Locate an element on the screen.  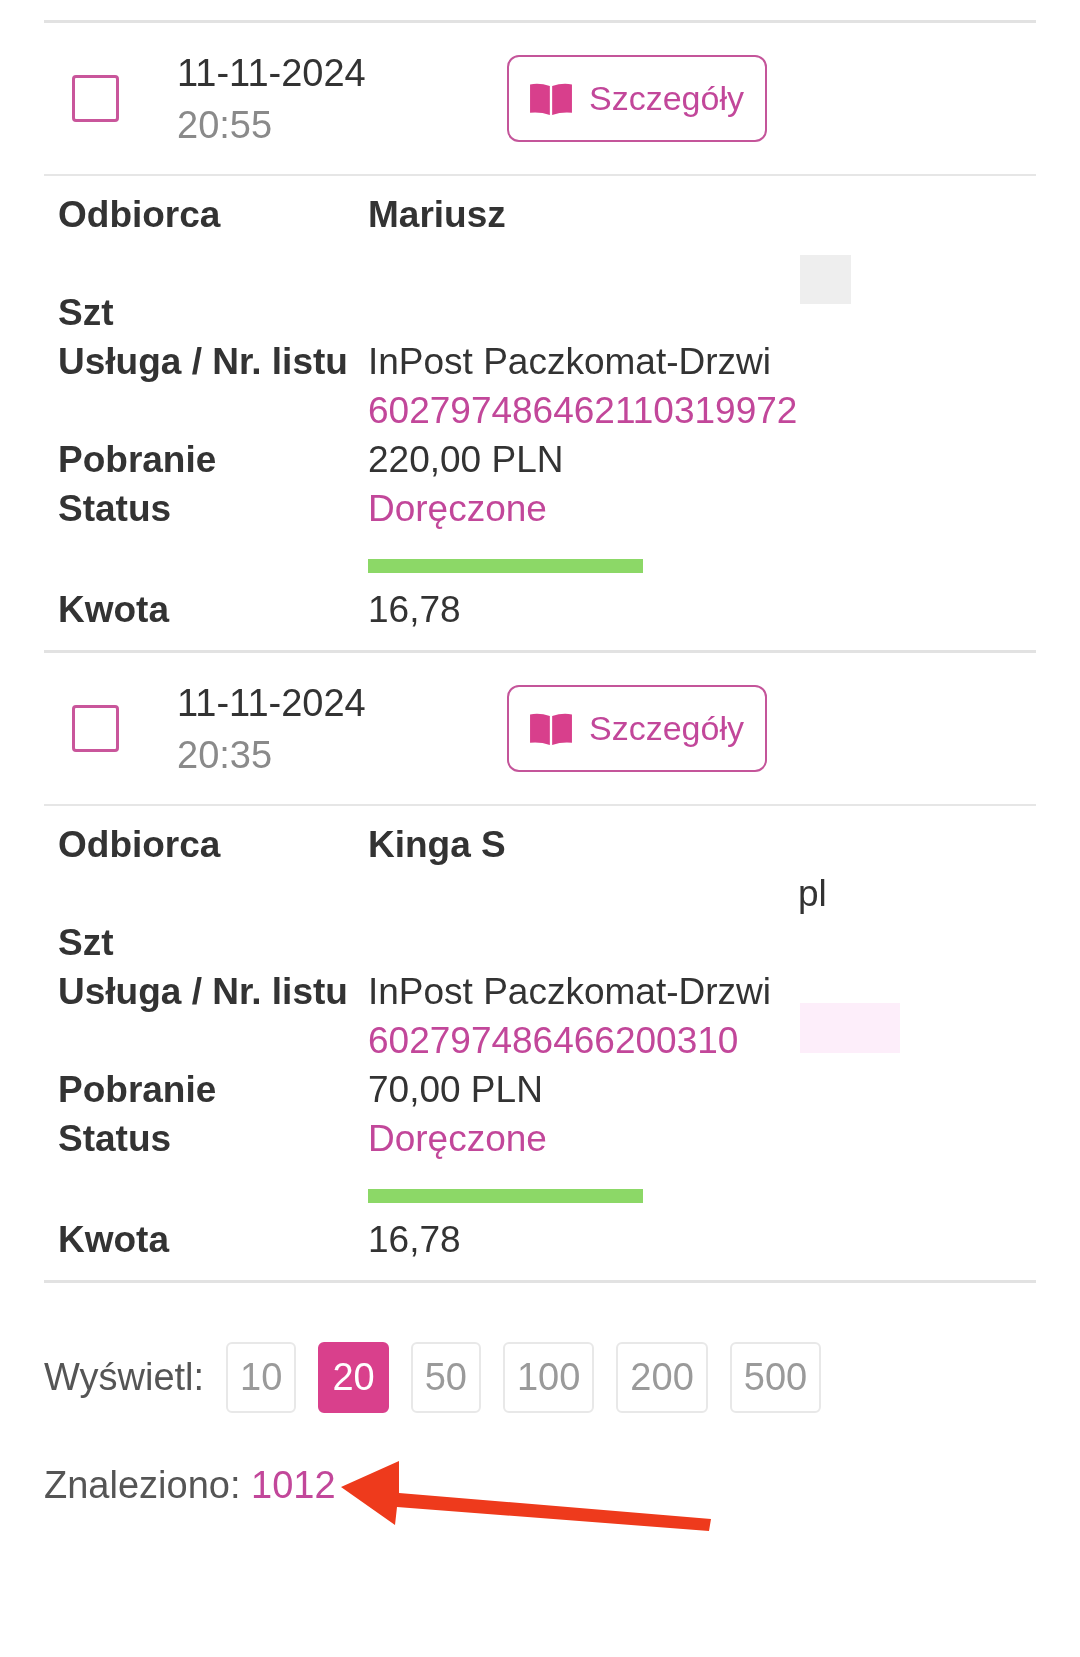
page-size-option: 50 is located at coordinates (445, 1377).